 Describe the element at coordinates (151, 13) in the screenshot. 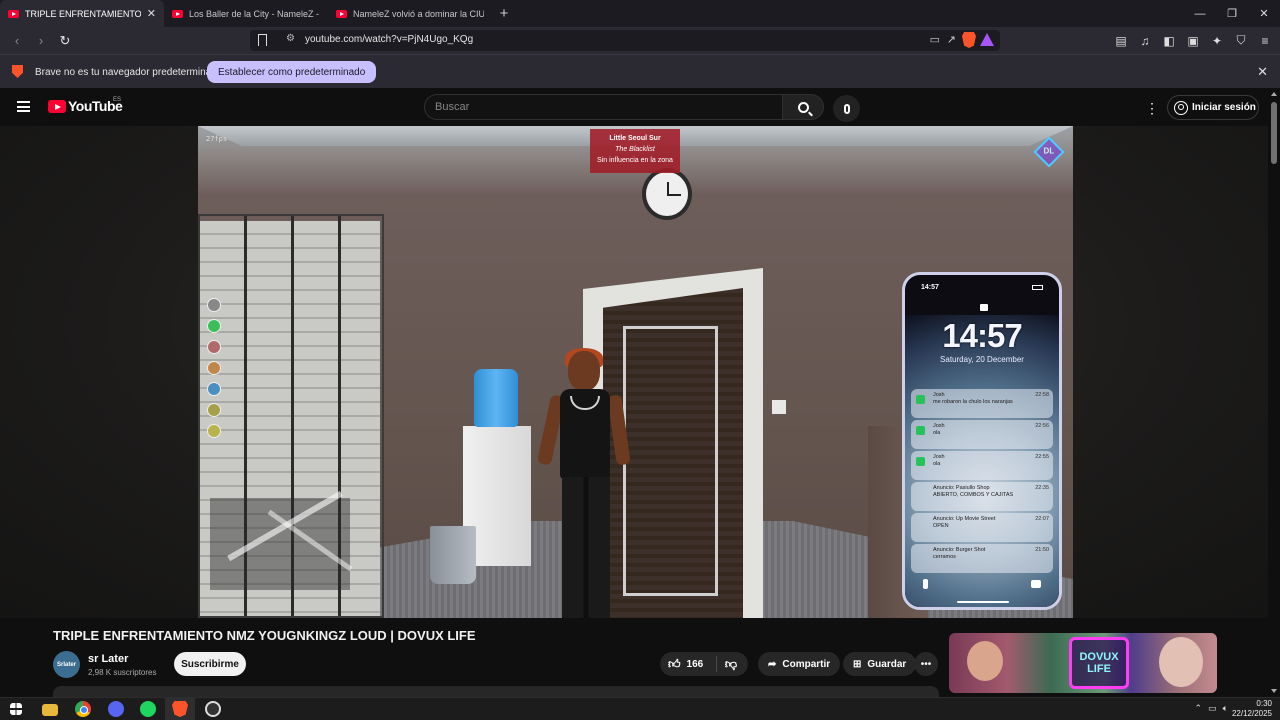

I see `close-tab-icon: ✕` at that location.